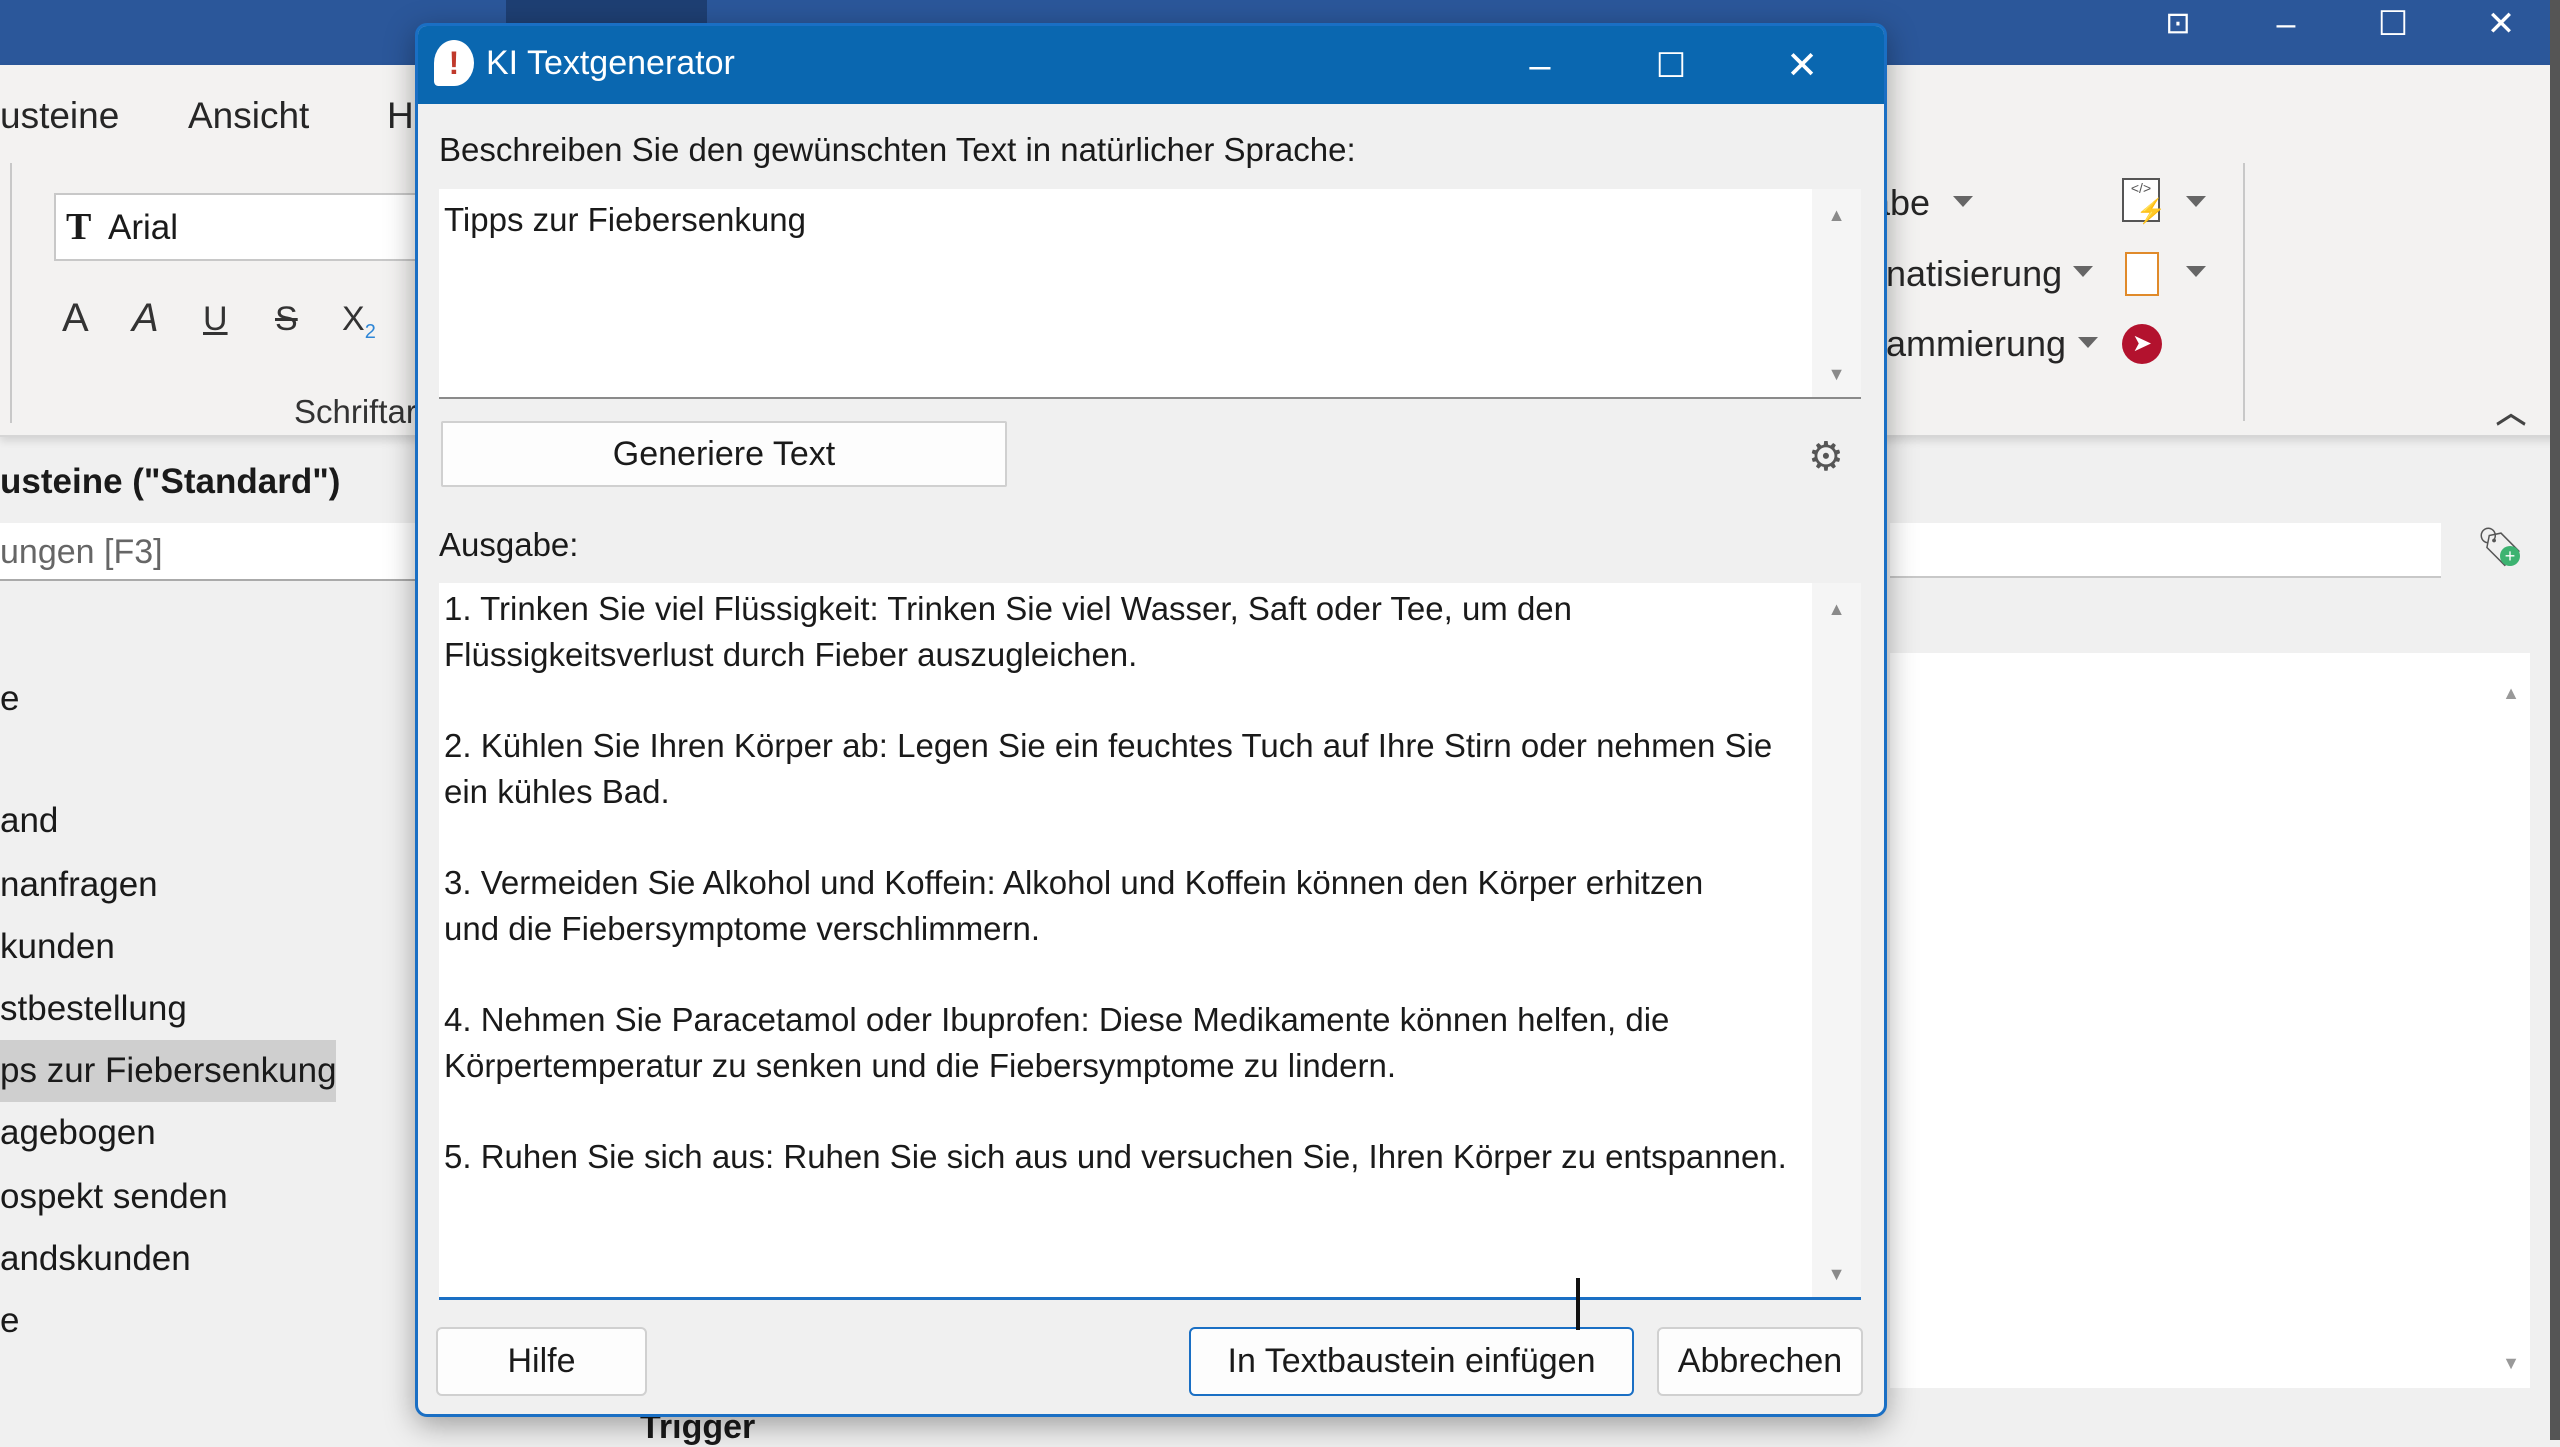 The height and width of the screenshot is (1447, 2560). I want to click on help-button: Hilfe, so click(541, 1361).